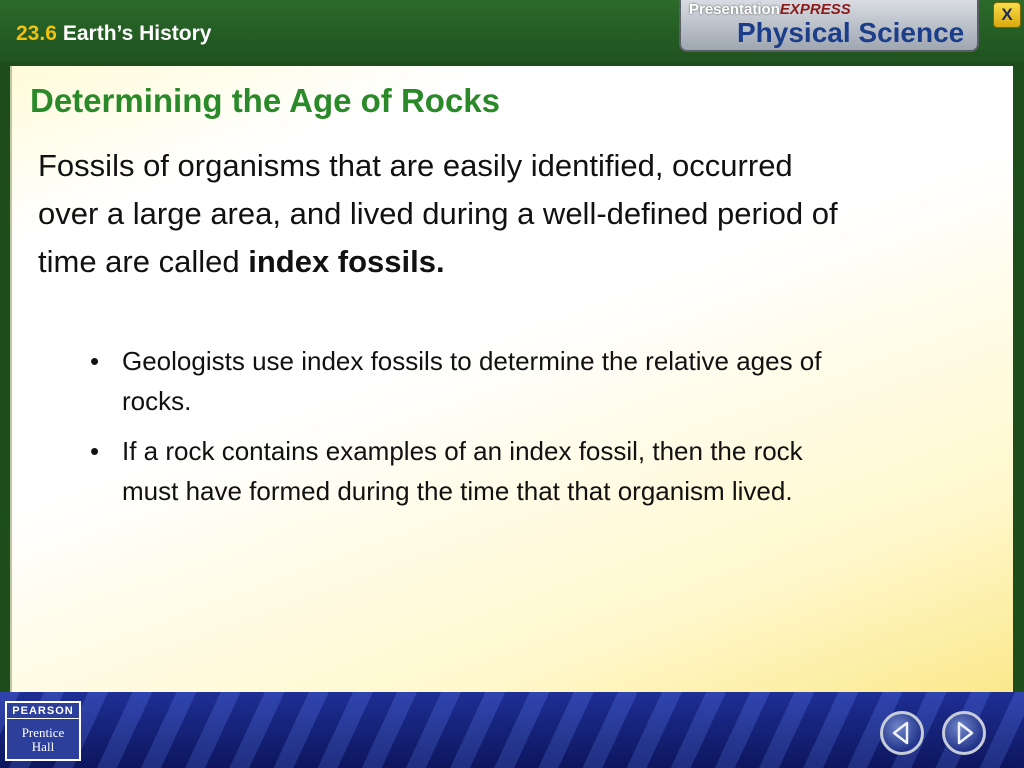 The height and width of the screenshot is (768, 1024). What do you see at coordinates (1007, 15) in the screenshot?
I see `close-button: X` at bounding box center [1007, 15].